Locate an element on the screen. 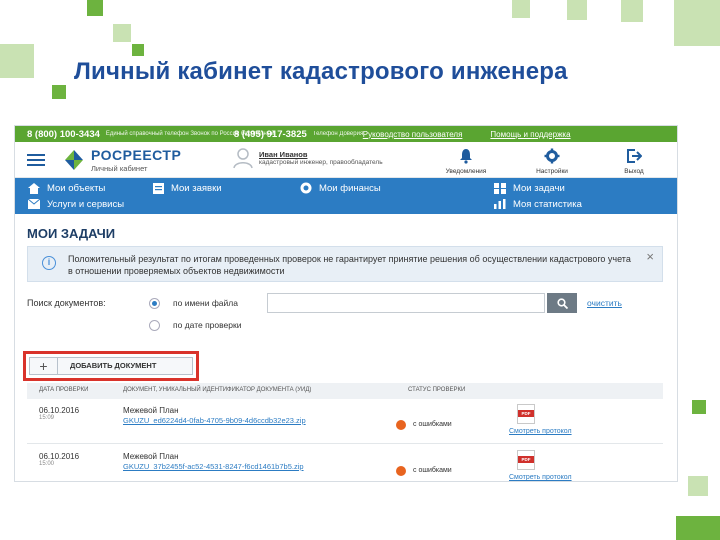 This screenshot has height=540, width=720. slide-title: Личный кабинет кадастрового инженера is located at coordinates (321, 71).